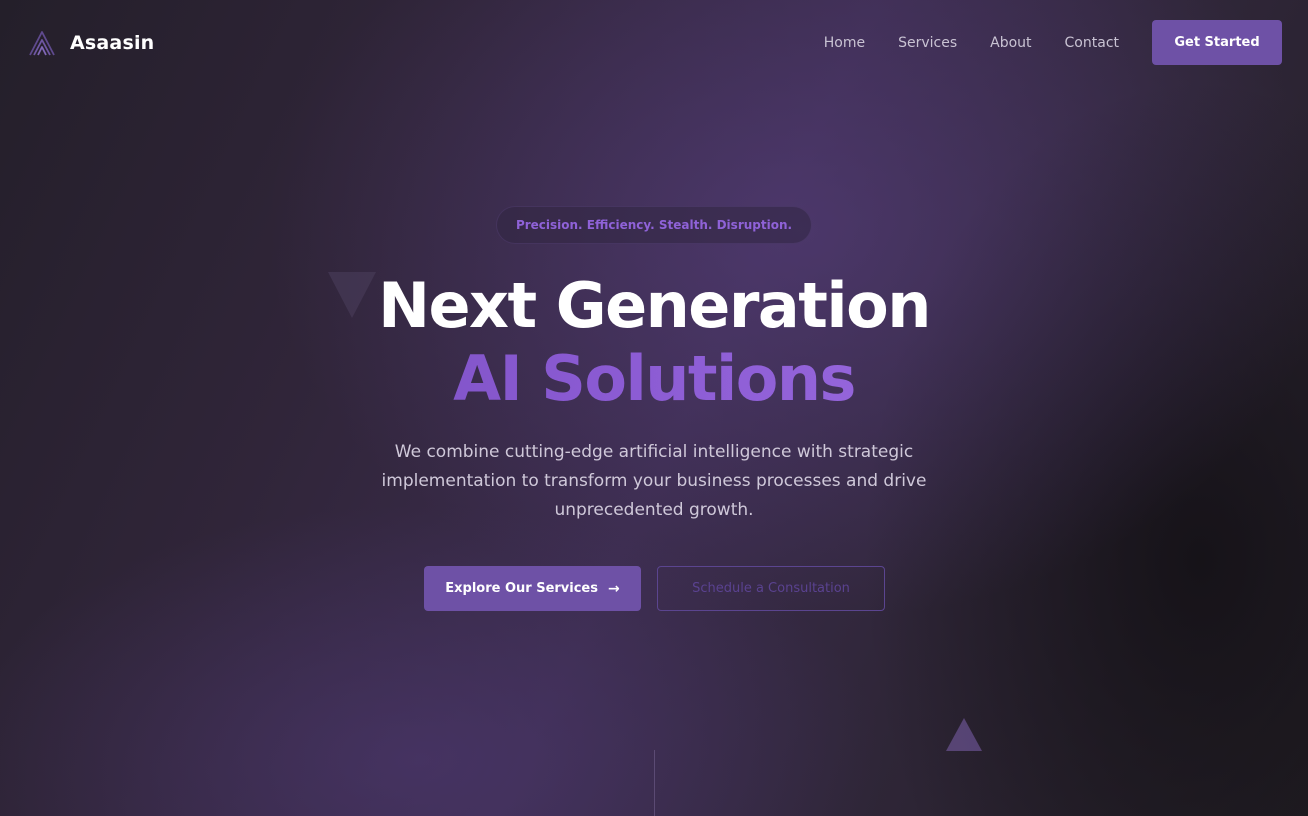 The height and width of the screenshot is (816, 1308). Describe the element at coordinates (112, 43) in the screenshot. I see `brand-name: Asaasin` at that location.